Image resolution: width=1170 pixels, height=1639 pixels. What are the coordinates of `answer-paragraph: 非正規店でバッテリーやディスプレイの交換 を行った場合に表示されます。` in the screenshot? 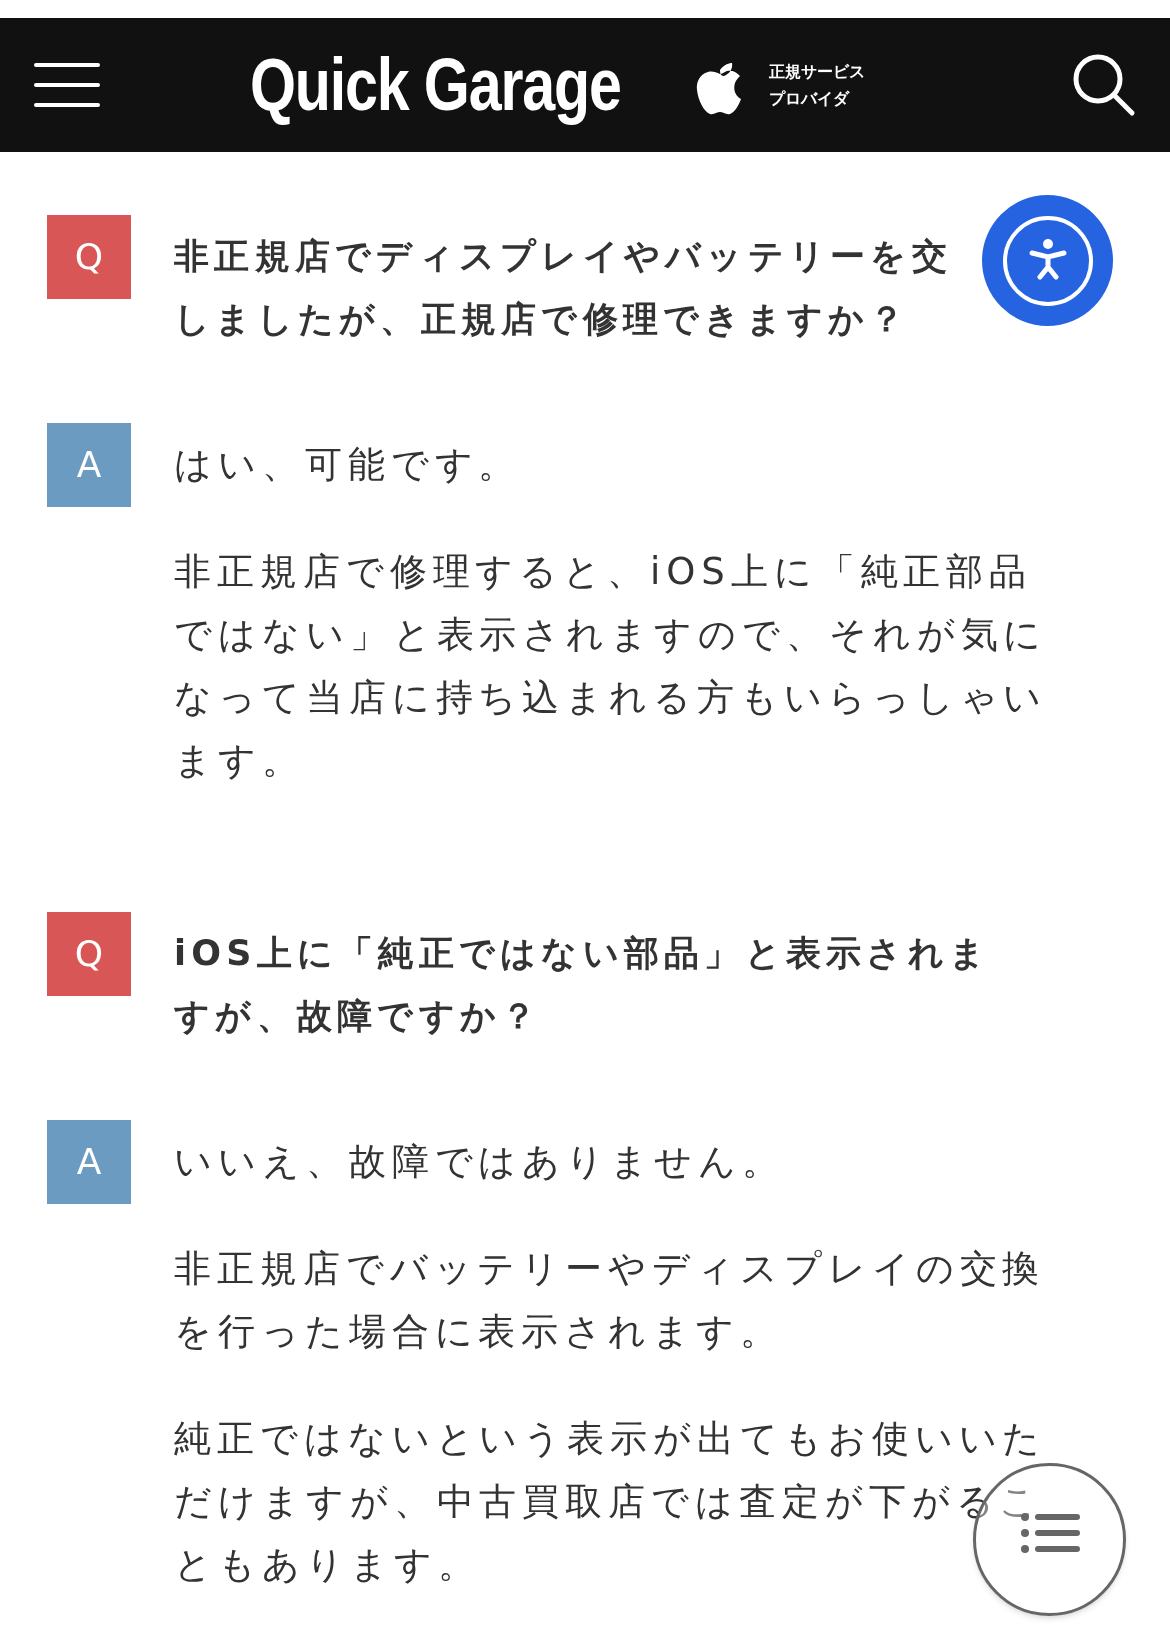 It's located at (610, 1300).